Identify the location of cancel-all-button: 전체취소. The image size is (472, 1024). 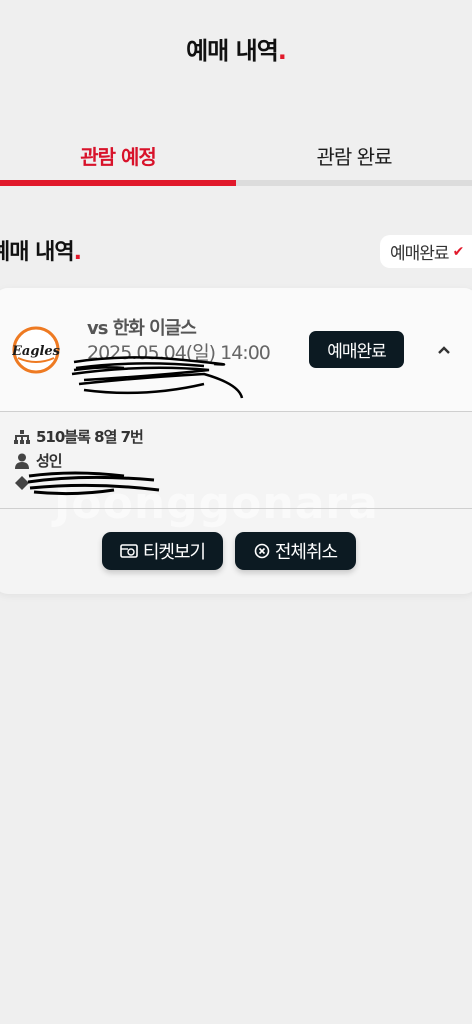
(295, 551).